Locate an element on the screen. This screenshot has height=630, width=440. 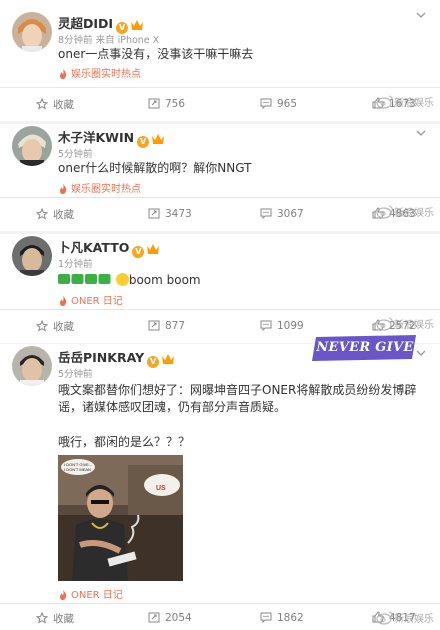
post-text: oner一点事没有，没事该干嘛干嘛去 is located at coordinates (156, 54).